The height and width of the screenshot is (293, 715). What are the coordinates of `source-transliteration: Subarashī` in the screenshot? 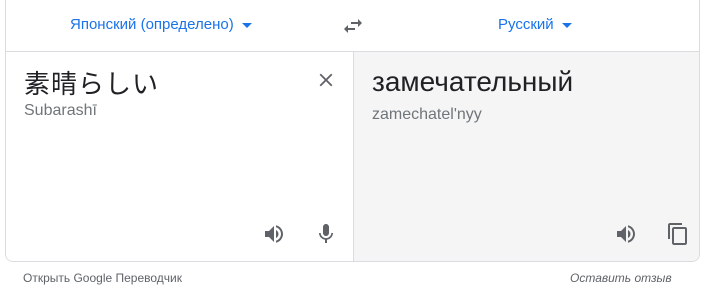 It's located at (60, 110).